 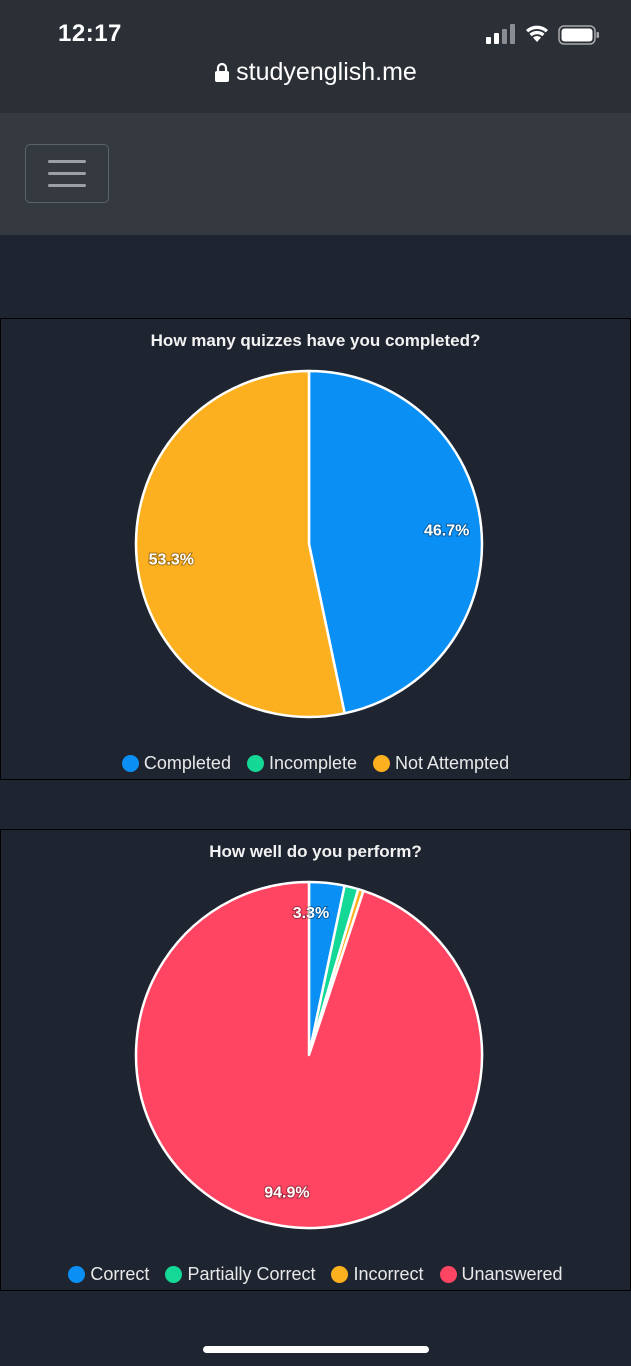 I want to click on pie-data-label: 3.3%, so click(x=311, y=913).